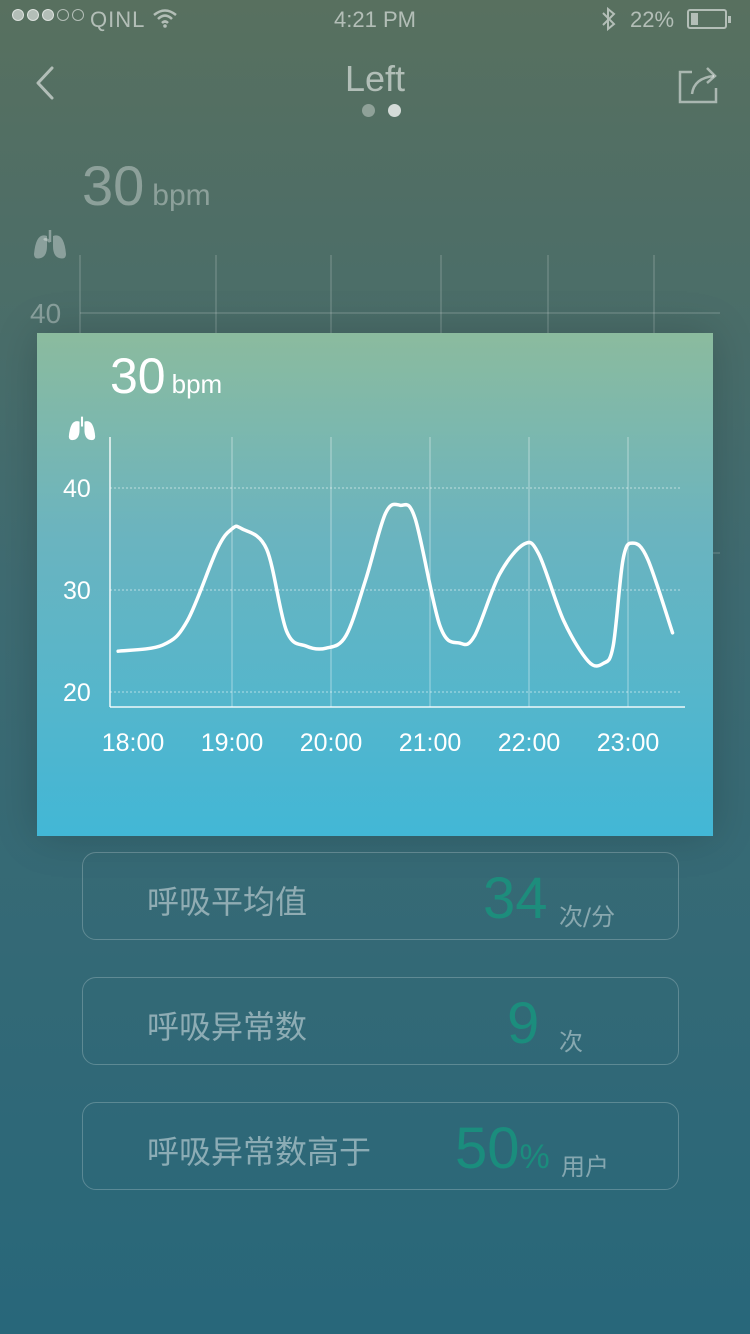  What do you see at coordinates (529, 743) in the screenshot?
I see `x-tick-label: 22:00` at bounding box center [529, 743].